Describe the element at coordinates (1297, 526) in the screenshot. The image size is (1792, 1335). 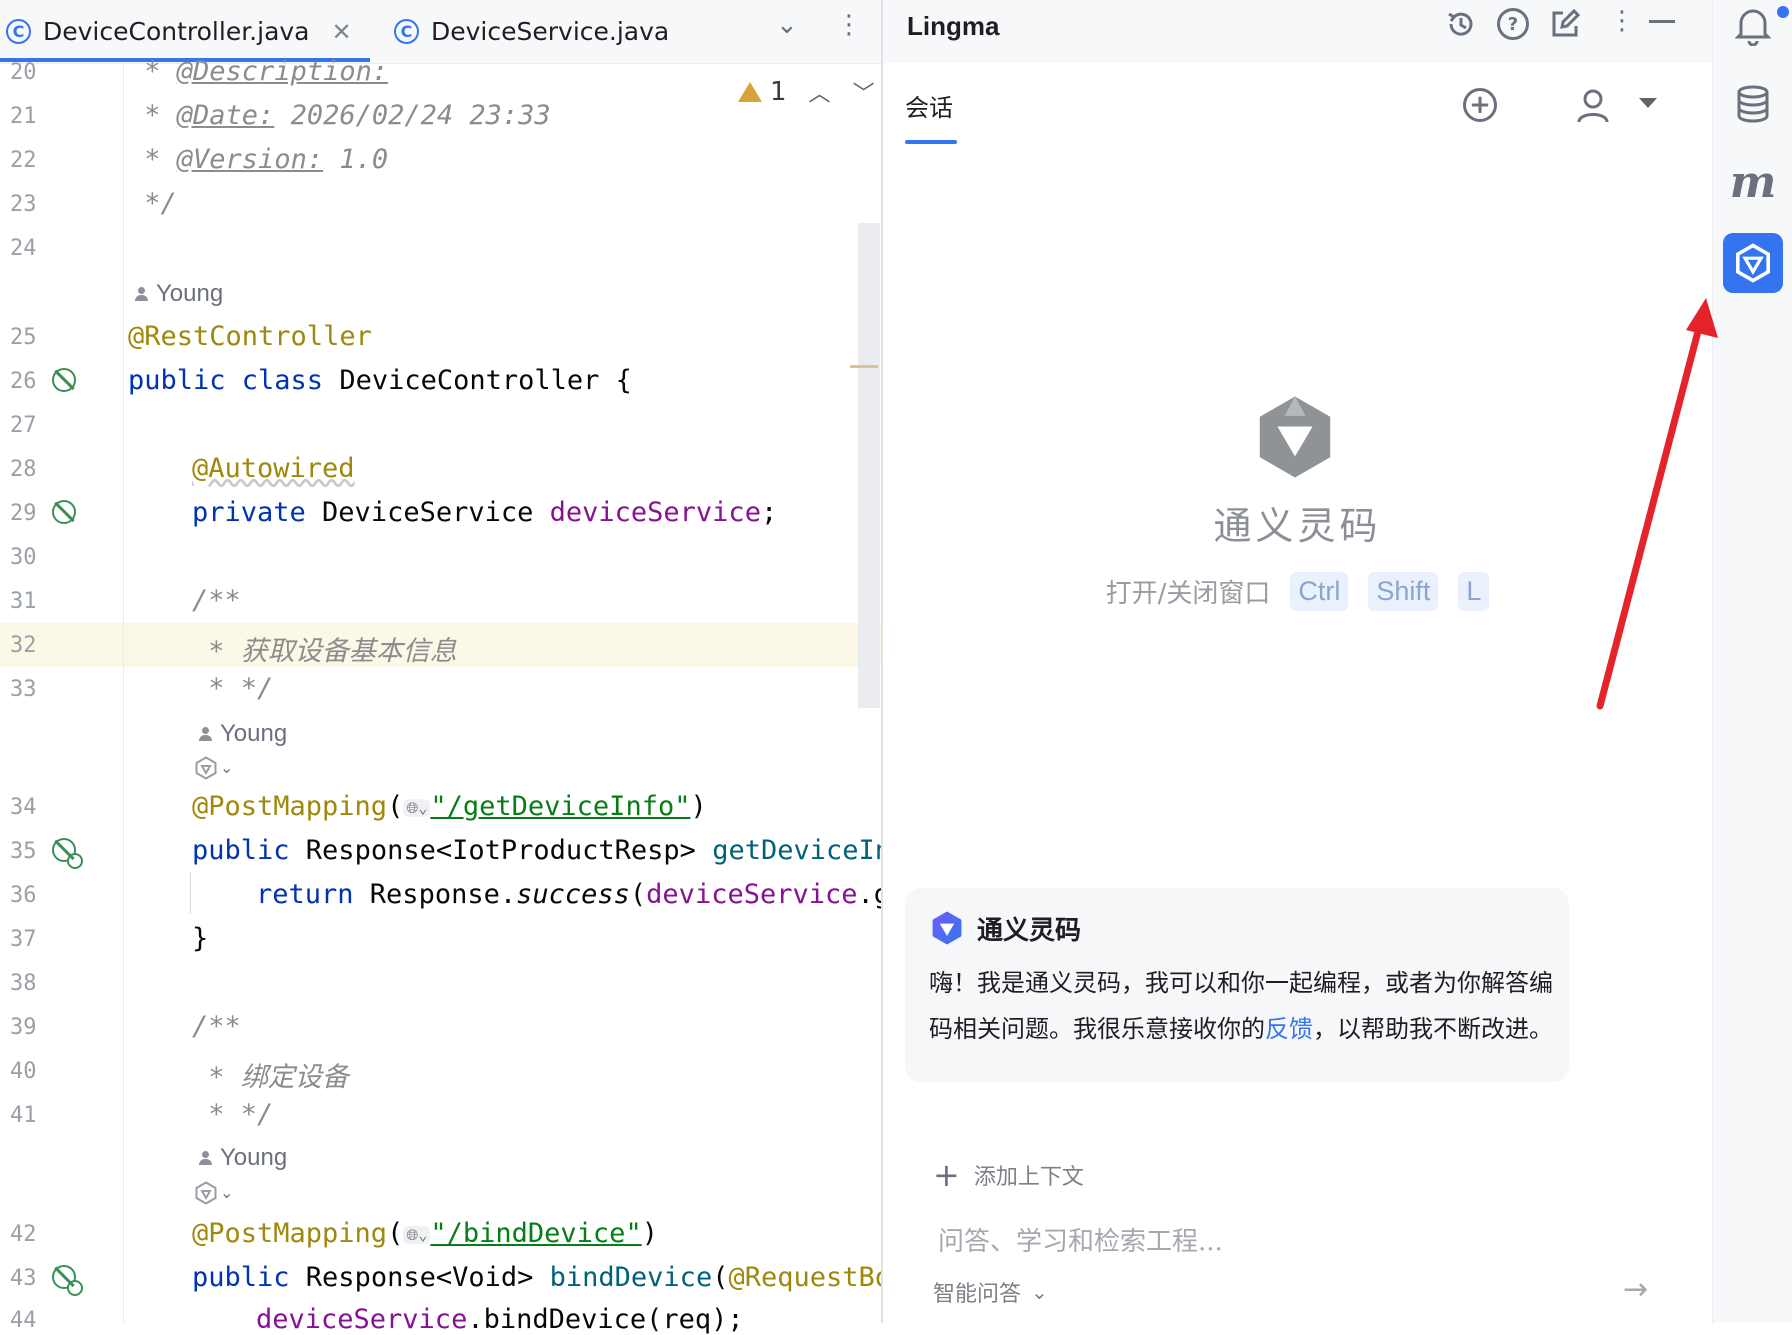
I see `brand-title: 通义灵码` at that location.